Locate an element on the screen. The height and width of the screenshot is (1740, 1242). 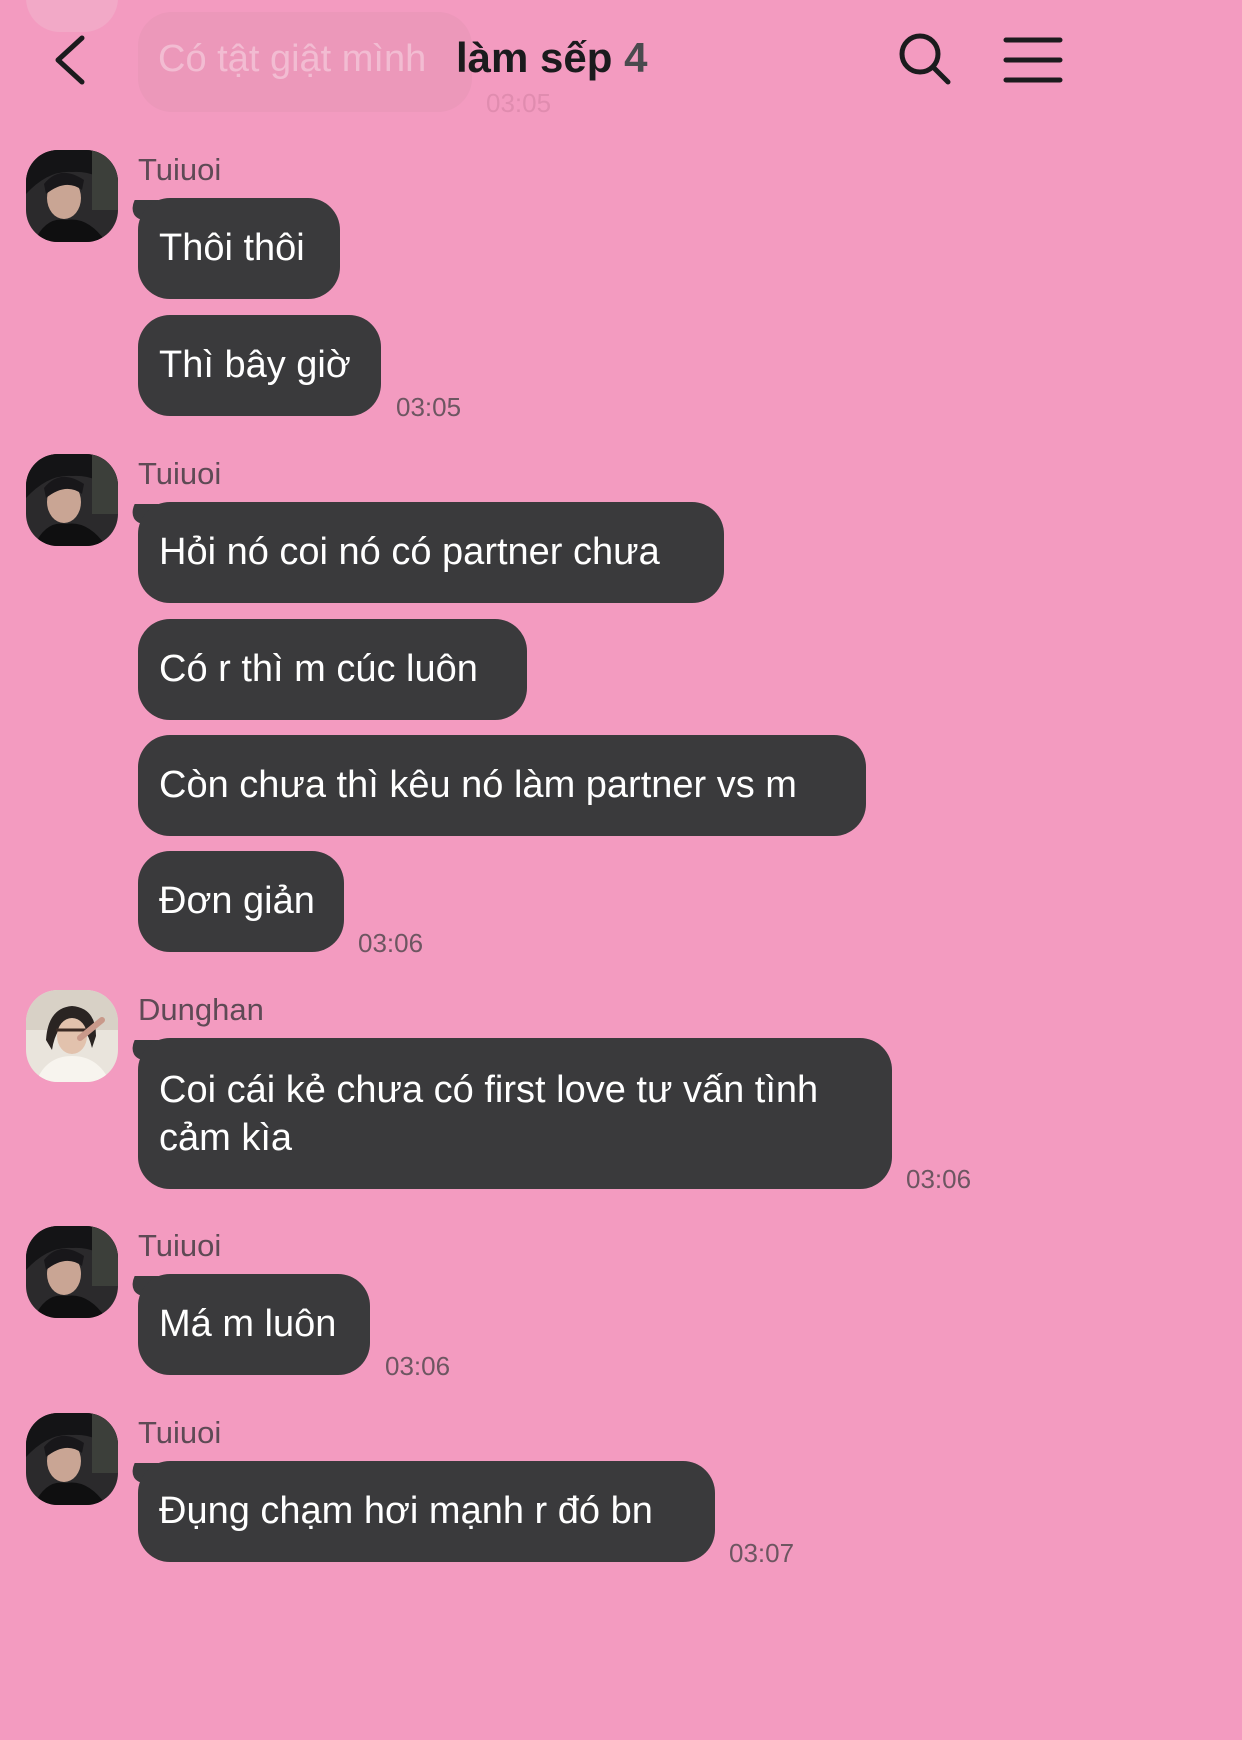
message-bubble: Thì bây giờ is located at coordinates (259, 365).